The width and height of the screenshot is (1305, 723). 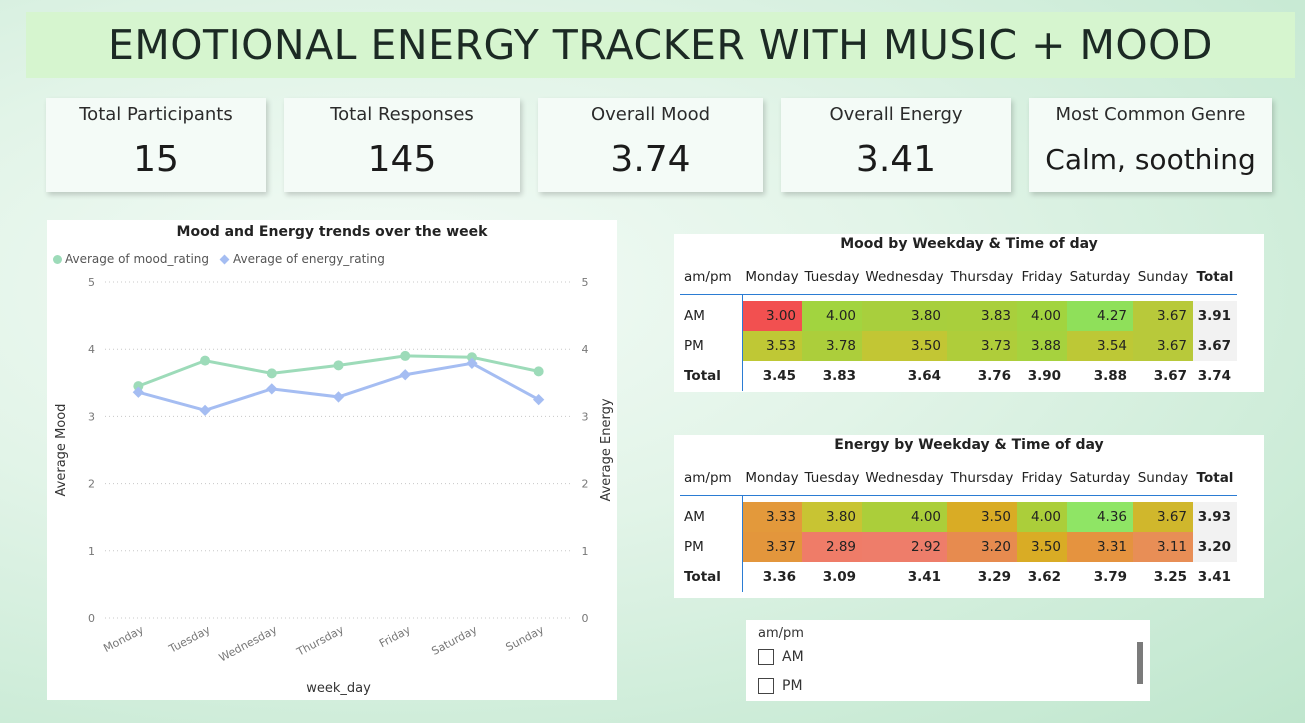 What do you see at coordinates (91, 282) in the screenshot?
I see `y-tick-label: 5` at bounding box center [91, 282].